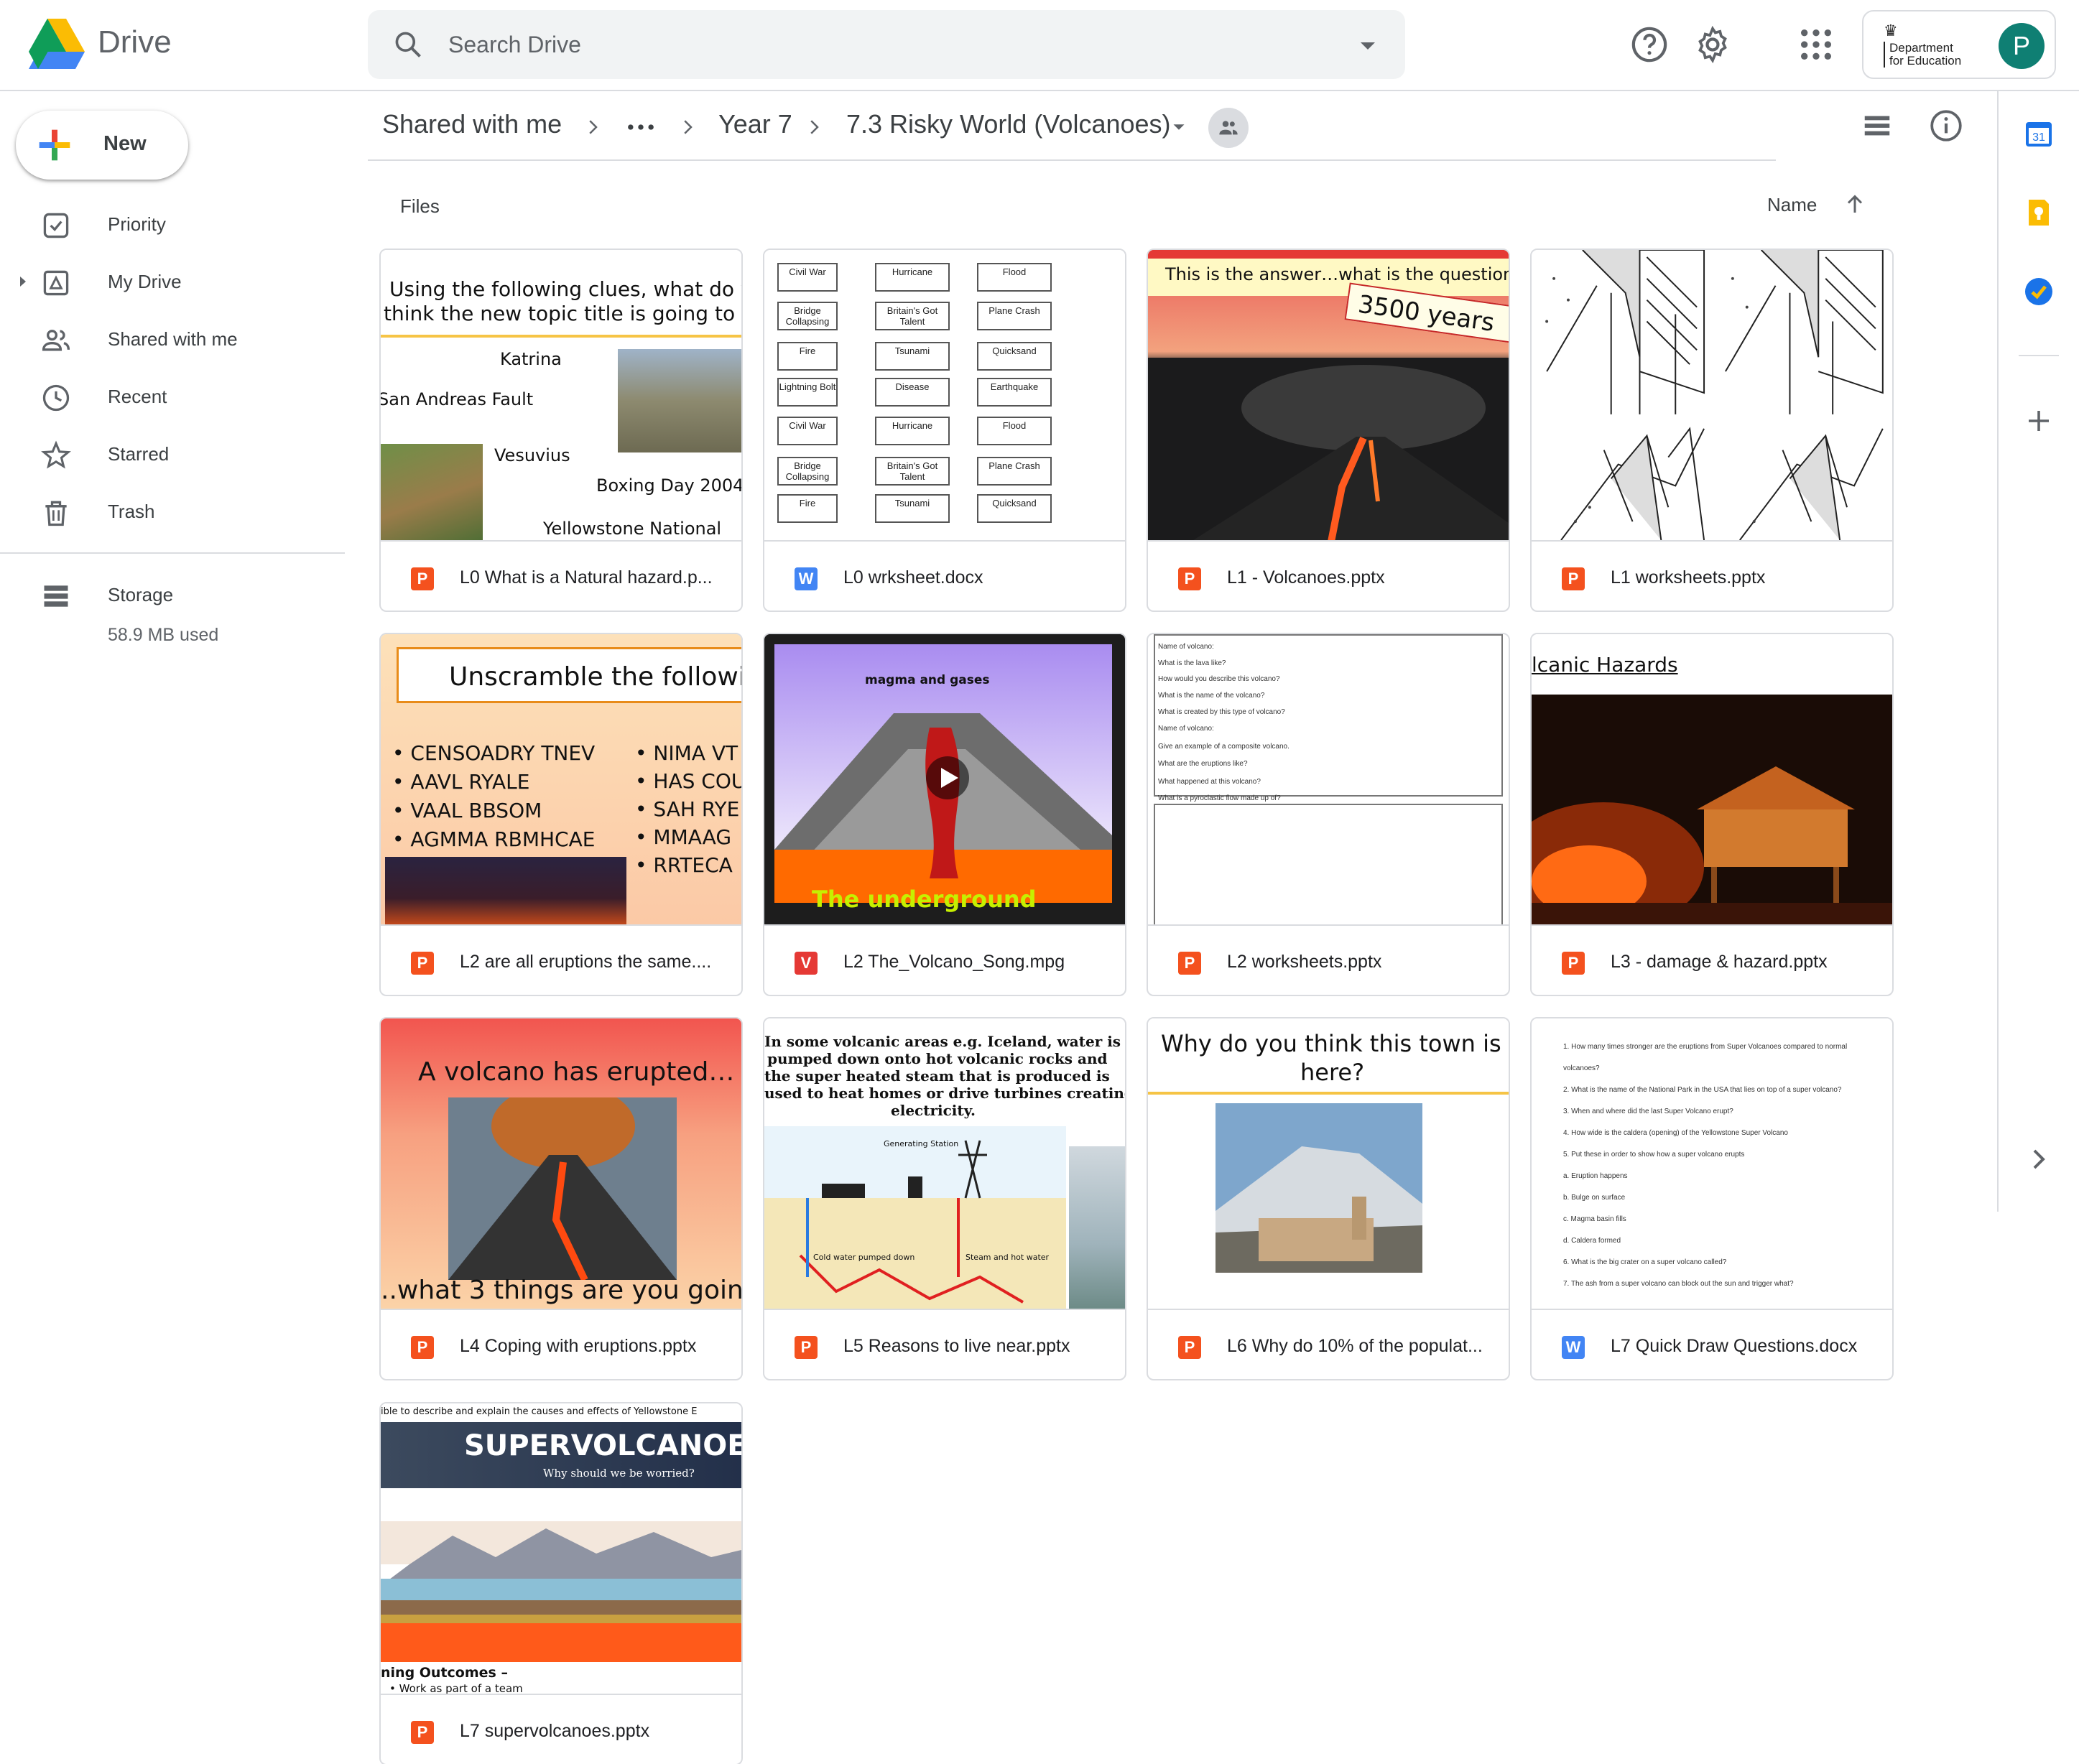 The image size is (2079, 1764). What do you see at coordinates (1328, 449) in the screenshot?
I see `volcano-eruption-photo` at bounding box center [1328, 449].